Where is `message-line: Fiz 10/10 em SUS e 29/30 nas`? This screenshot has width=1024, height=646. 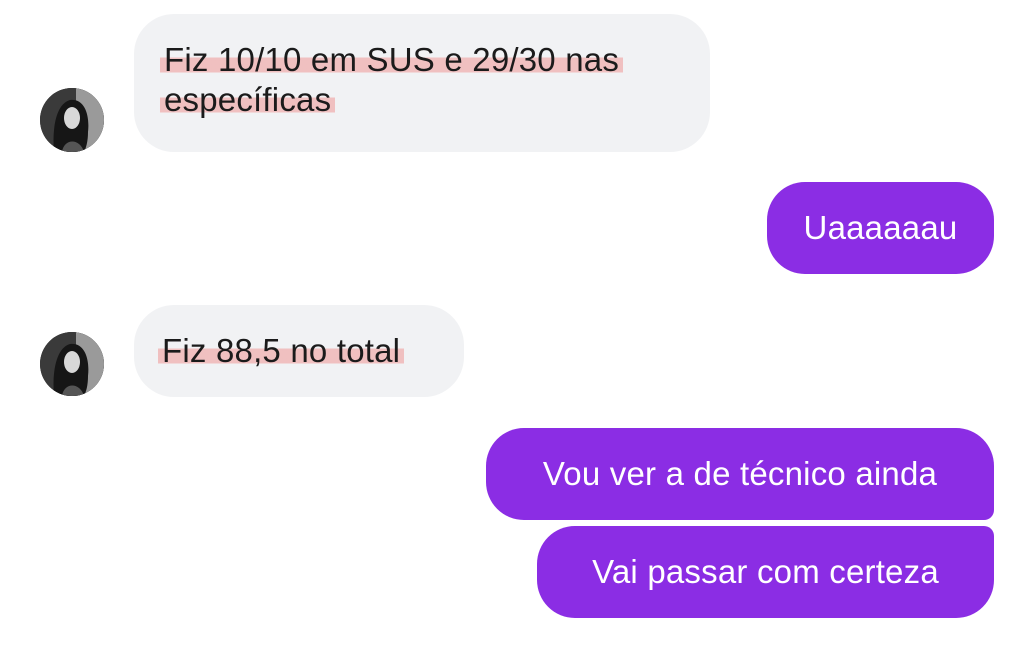 message-line: Fiz 10/10 em SUS e 29/30 nas is located at coordinates (420, 60).